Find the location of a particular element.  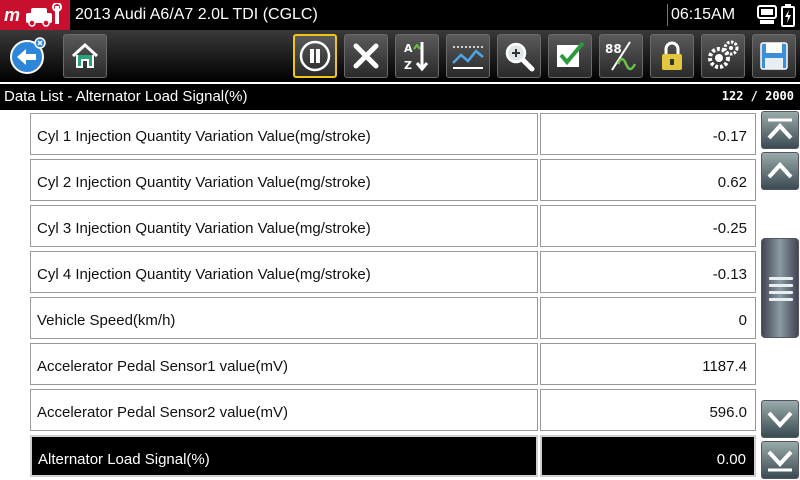

graph-button is located at coordinates (468, 56).